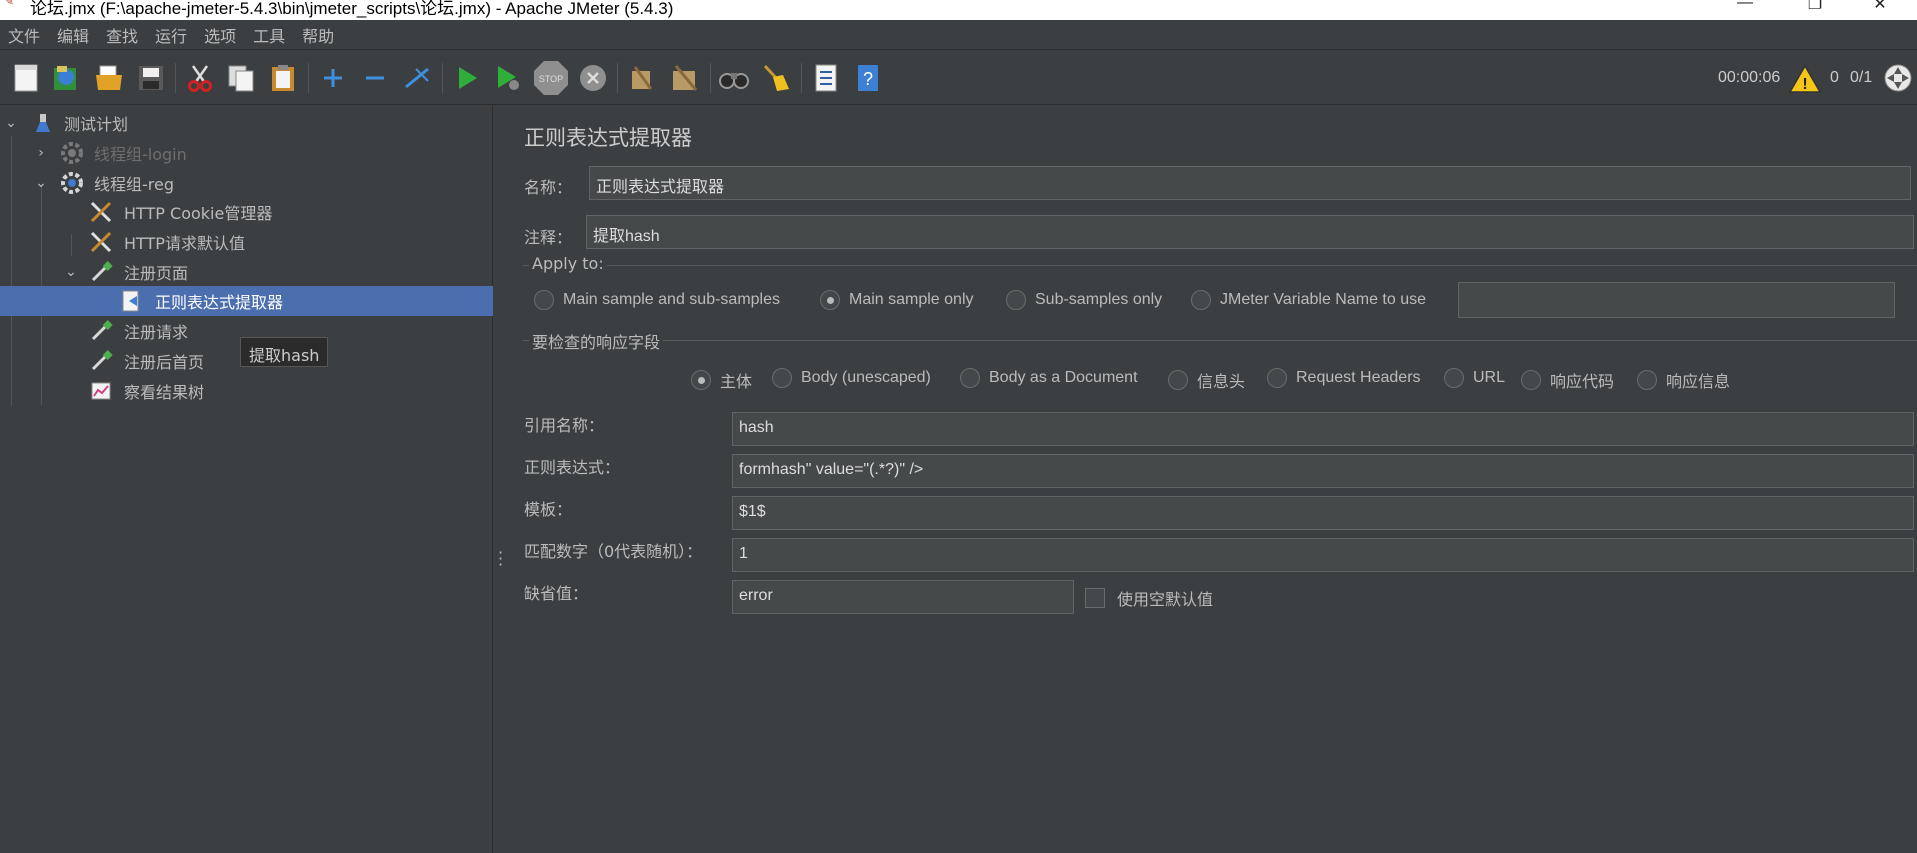 The height and width of the screenshot is (853, 1917). Describe the element at coordinates (1323, 299) in the screenshot. I see `radio-label: JMeter Variable Name to use` at that location.